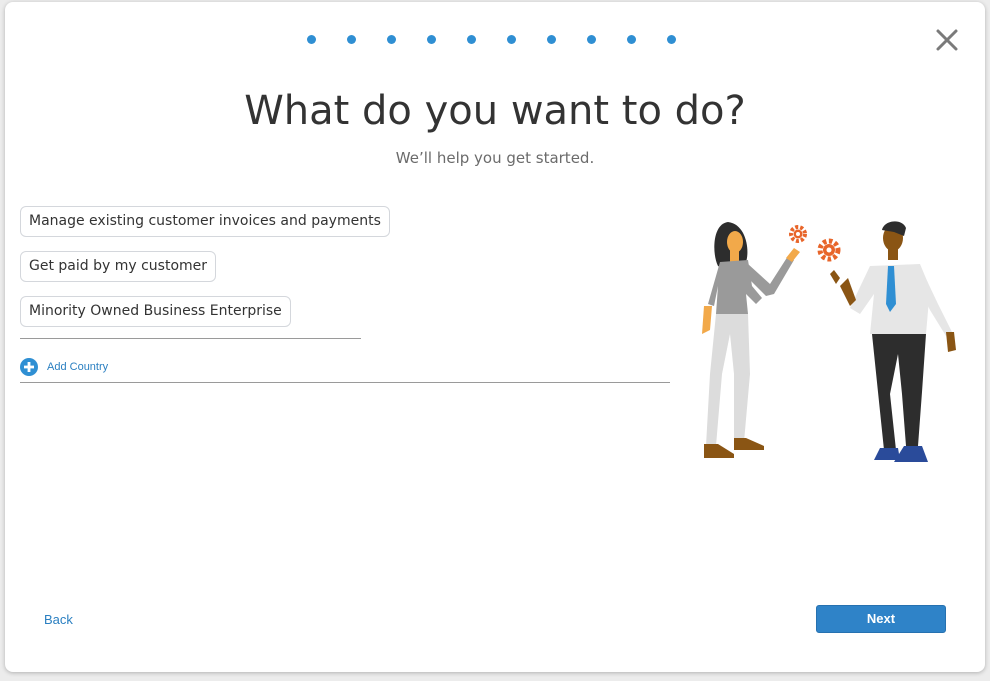  What do you see at coordinates (118, 266) in the screenshot?
I see `option-get-paid: Get paid by my customer` at bounding box center [118, 266].